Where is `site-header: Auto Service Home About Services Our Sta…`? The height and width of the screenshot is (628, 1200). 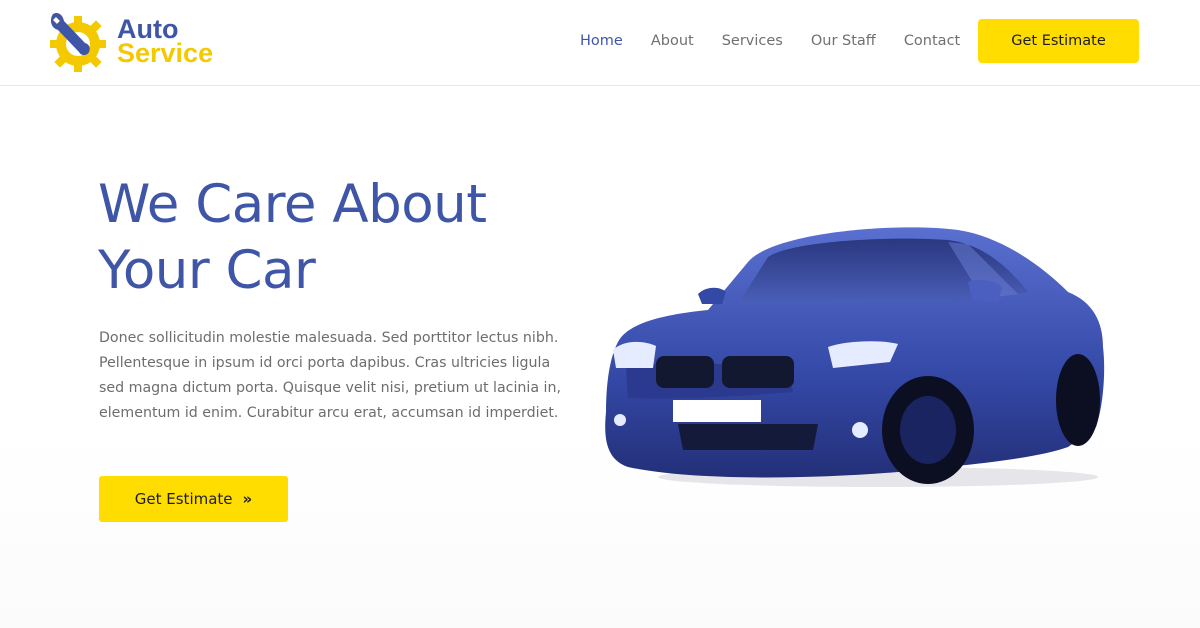 site-header: Auto Service Home About Services Our Sta… is located at coordinates (600, 43).